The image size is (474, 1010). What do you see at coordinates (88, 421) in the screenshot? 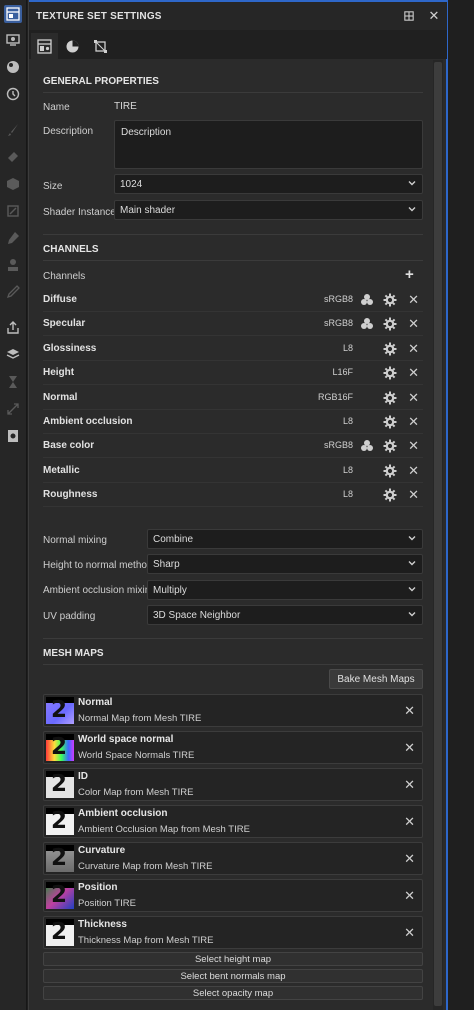
I see `channel-name: Ambient occlusion` at bounding box center [88, 421].